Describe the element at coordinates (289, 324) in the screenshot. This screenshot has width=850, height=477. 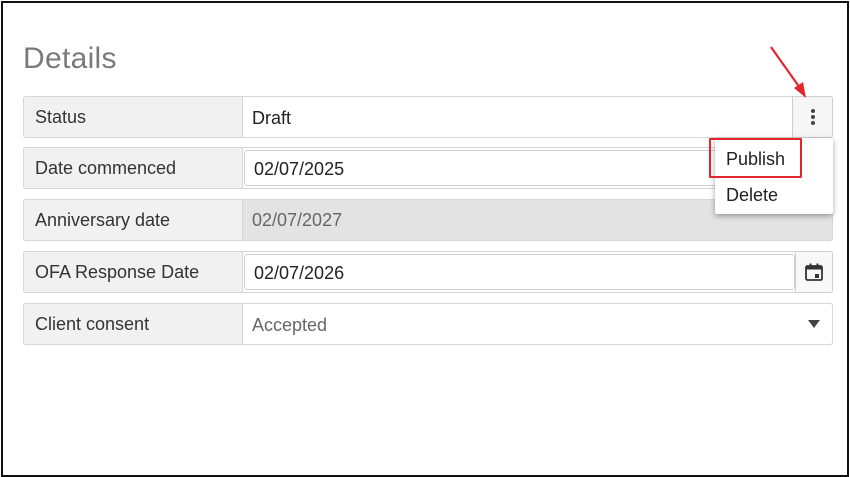
I see `client-consent-value: Accepted` at that location.